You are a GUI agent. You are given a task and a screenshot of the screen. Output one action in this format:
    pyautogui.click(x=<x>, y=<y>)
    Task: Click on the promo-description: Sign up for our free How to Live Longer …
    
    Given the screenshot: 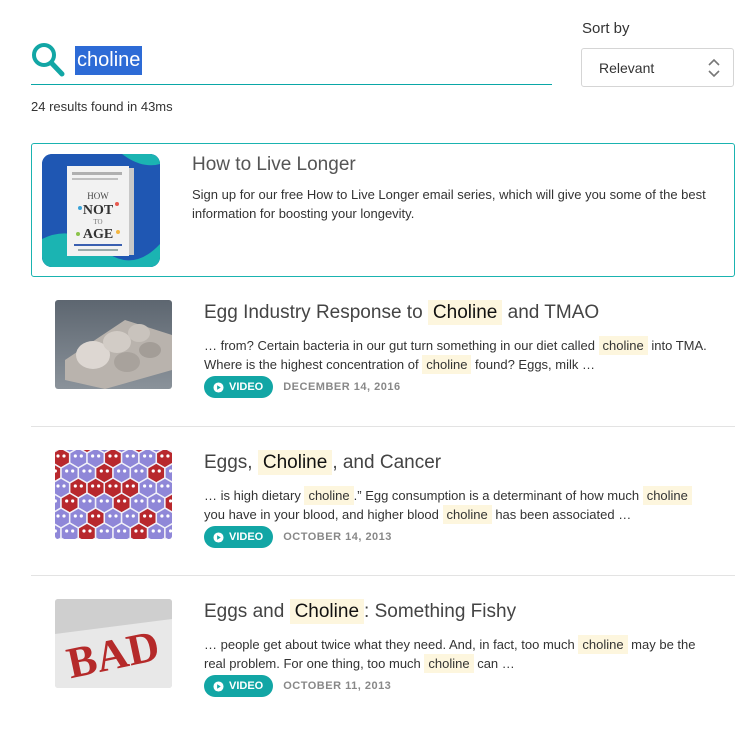 What is the action you would take?
    pyautogui.click(x=449, y=204)
    